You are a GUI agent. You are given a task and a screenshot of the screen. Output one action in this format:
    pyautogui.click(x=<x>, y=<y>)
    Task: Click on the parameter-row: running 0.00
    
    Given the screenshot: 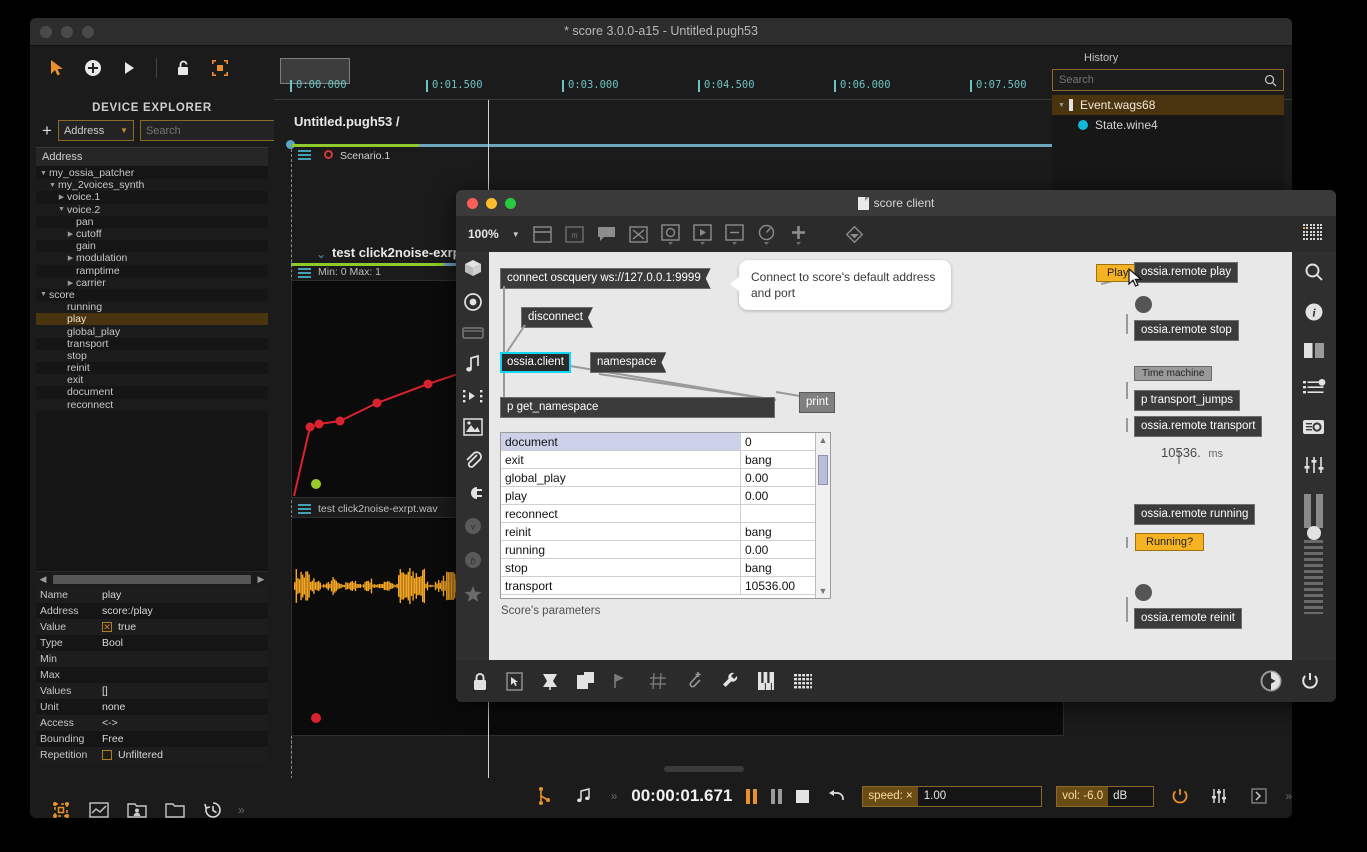 What is the action you would take?
    pyautogui.click(x=658, y=550)
    